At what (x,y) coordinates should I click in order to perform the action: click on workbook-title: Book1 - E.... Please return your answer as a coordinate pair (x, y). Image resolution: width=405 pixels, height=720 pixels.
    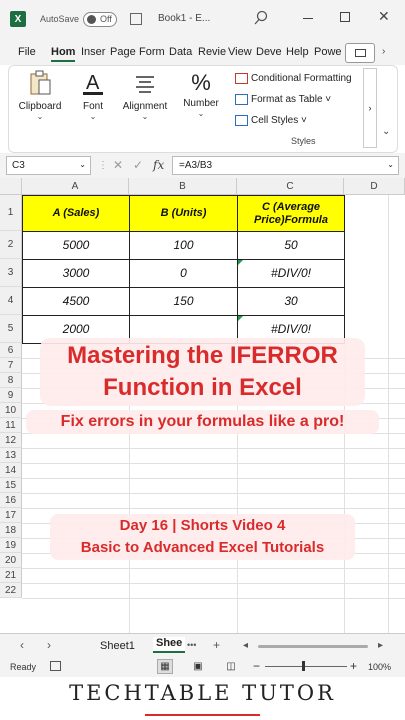
    Looking at the image, I should click on (184, 18).